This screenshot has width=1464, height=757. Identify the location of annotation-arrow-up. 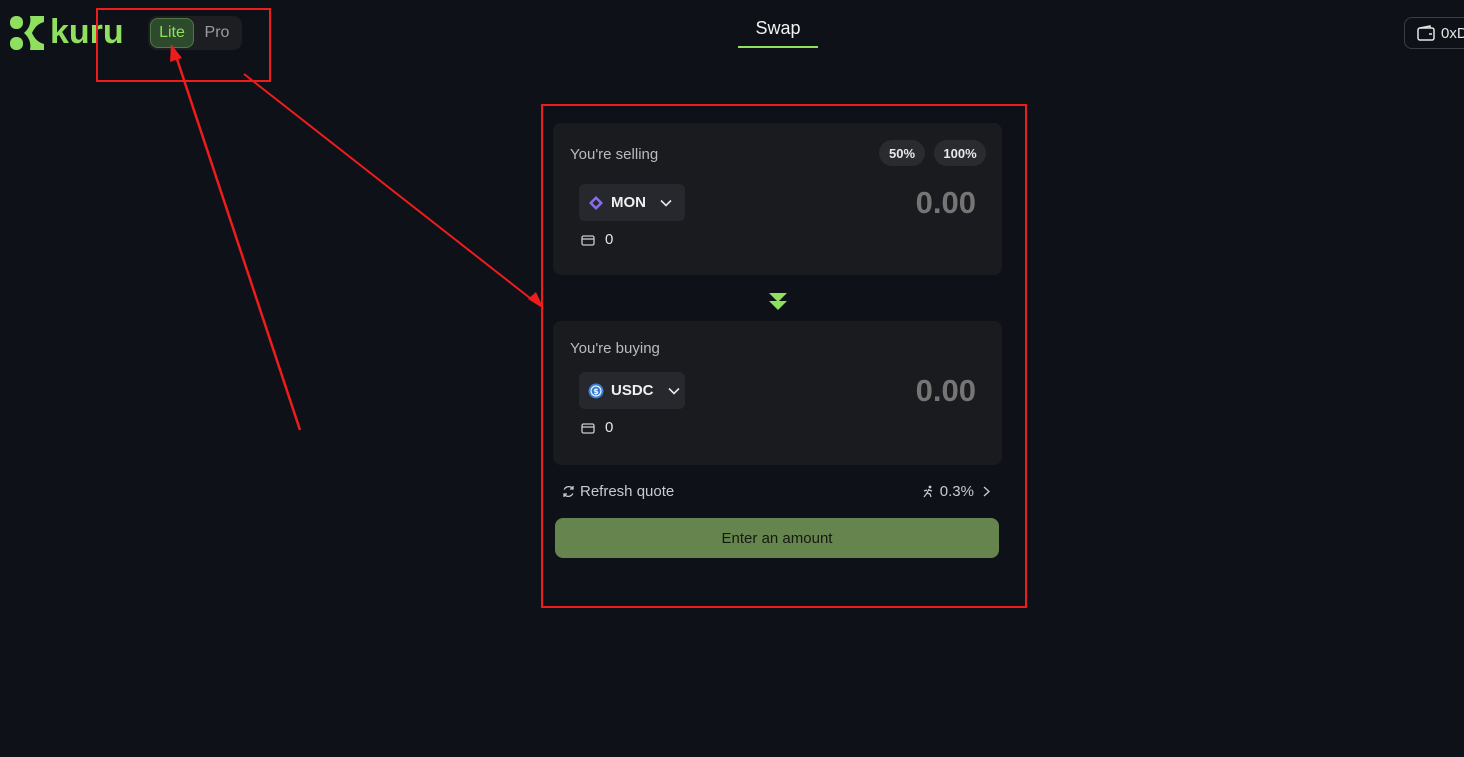
(238, 243).